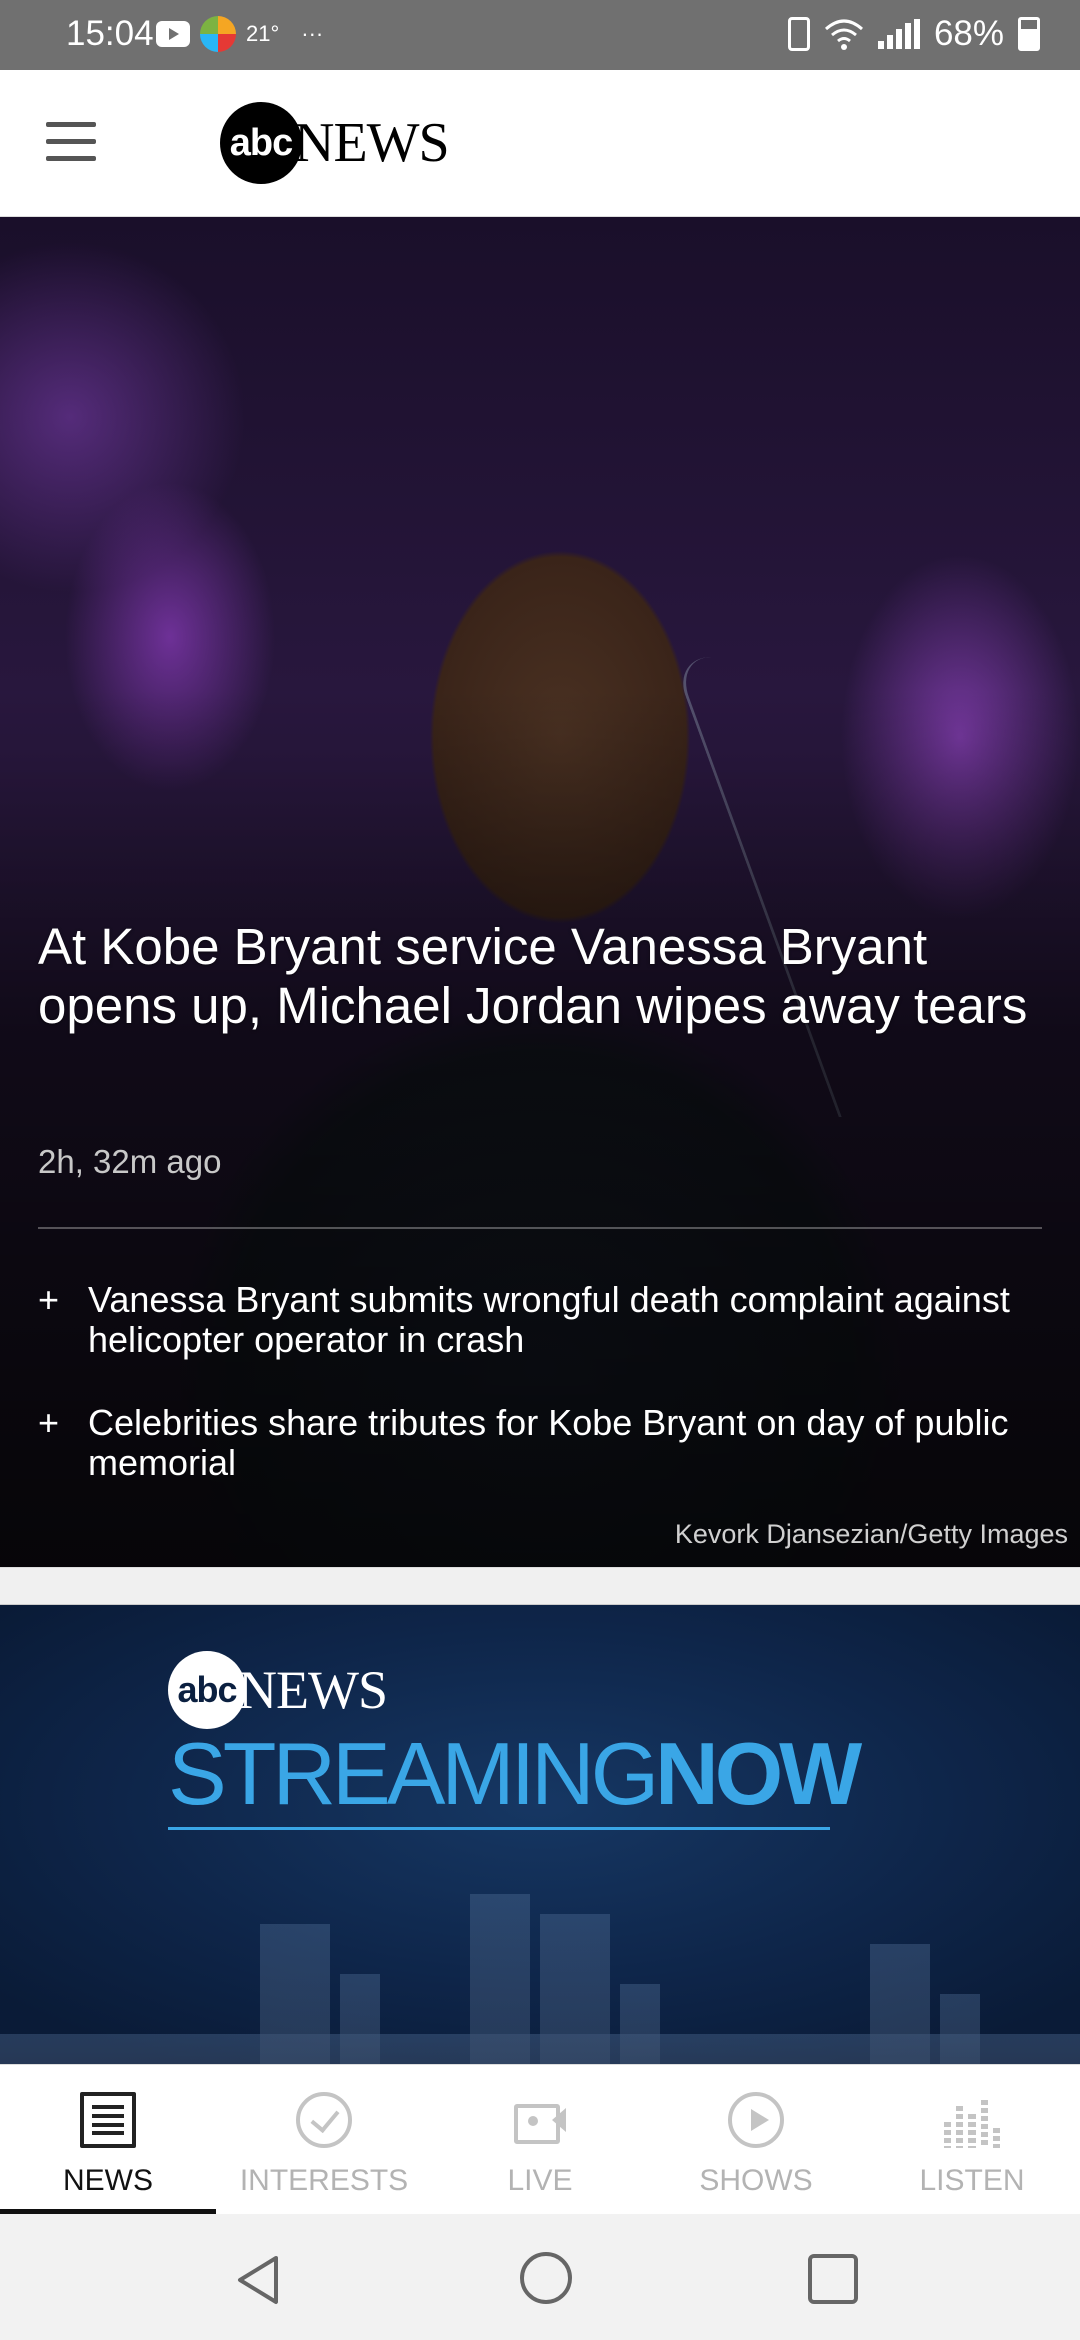 The height and width of the screenshot is (2340, 1080). What do you see at coordinates (239, 34) in the screenshot?
I see `notification-icons: 21° ···` at bounding box center [239, 34].